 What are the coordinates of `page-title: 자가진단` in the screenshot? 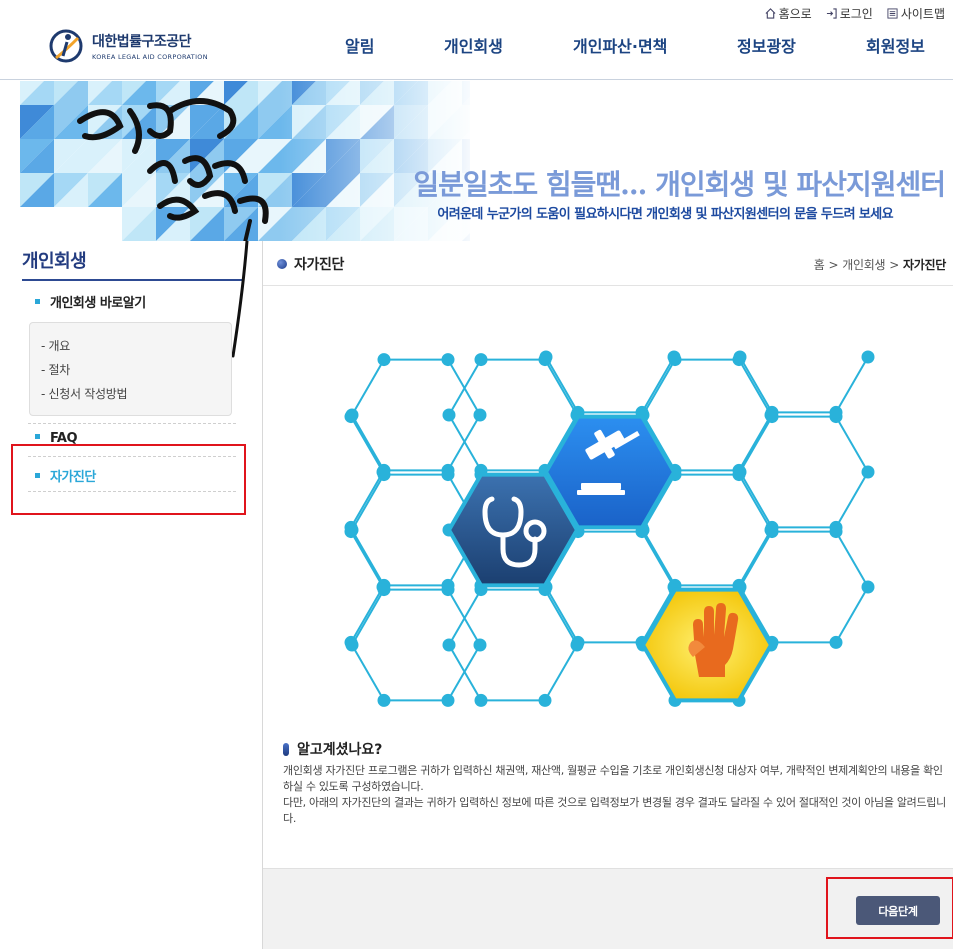 It's located at (310, 264).